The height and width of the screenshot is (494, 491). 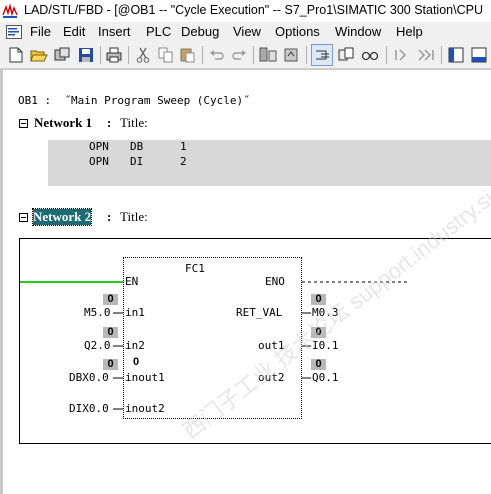 What do you see at coordinates (110, 299) in the screenshot?
I see `status-value-in1: 0` at bounding box center [110, 299].